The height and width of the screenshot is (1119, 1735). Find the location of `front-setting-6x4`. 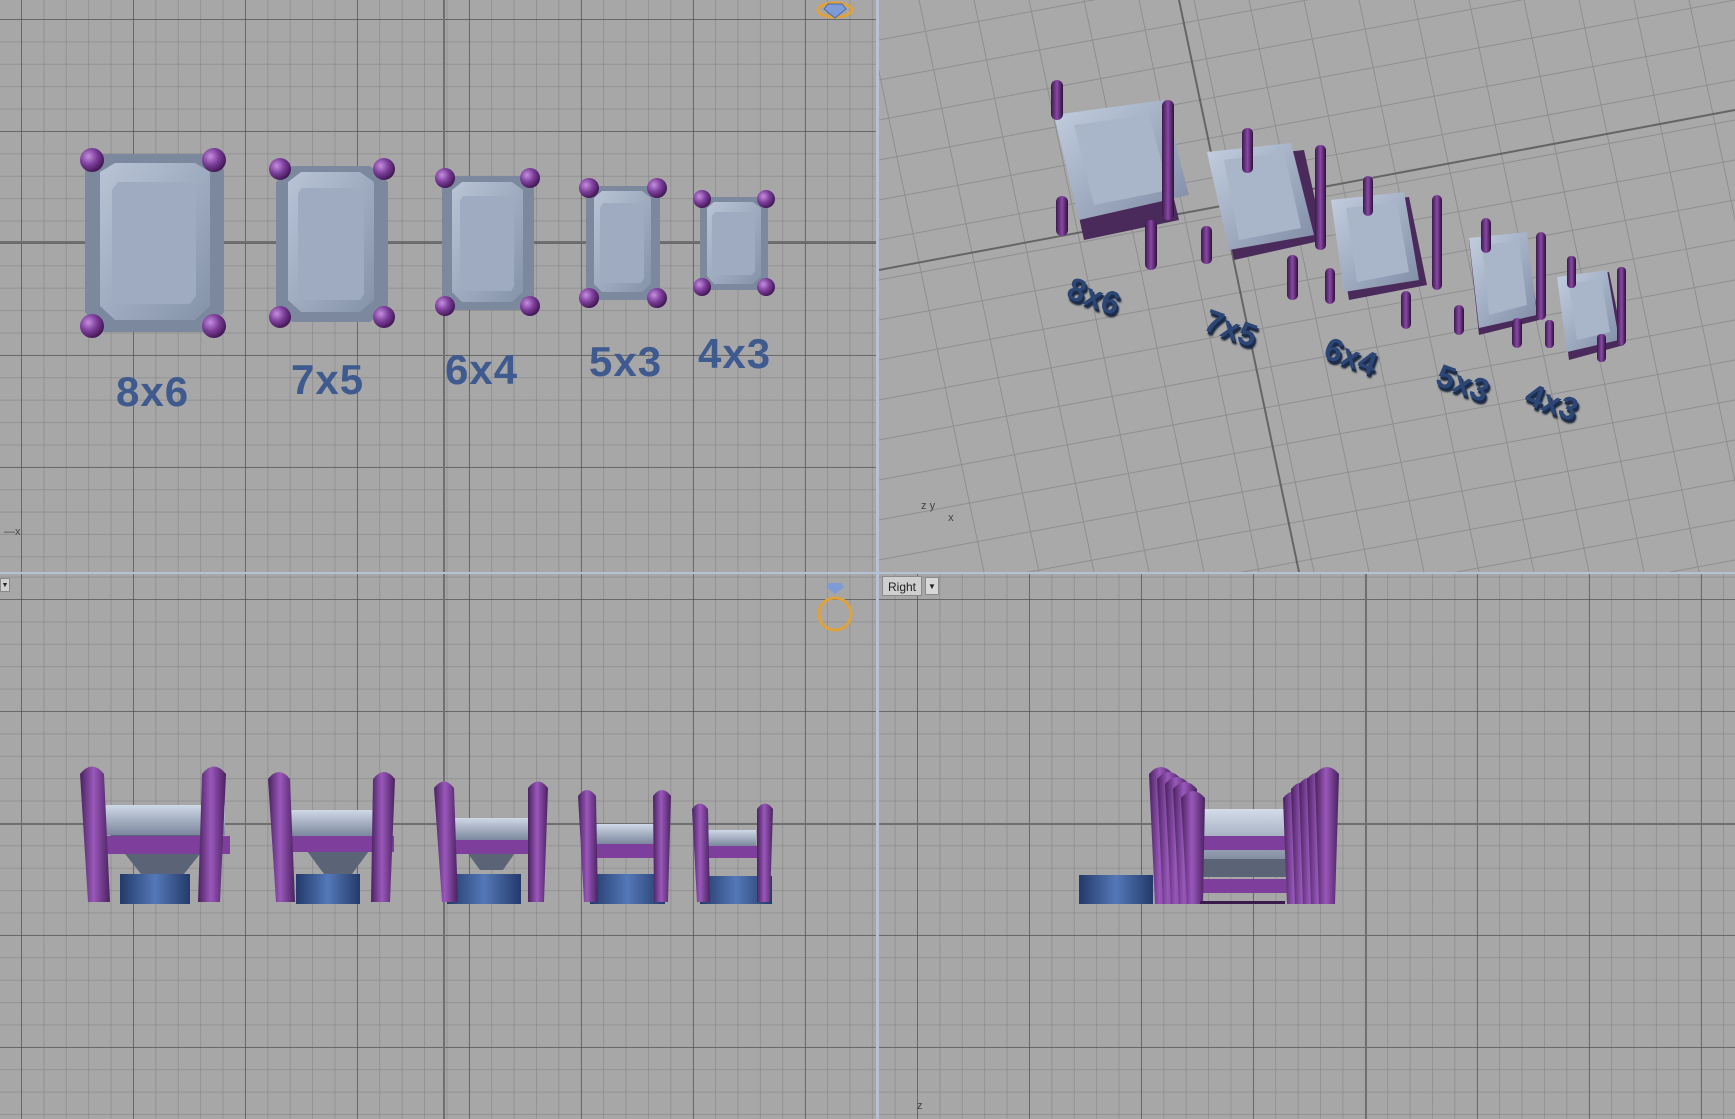

front-setting-6x4 is located at coordinates (491, 843).